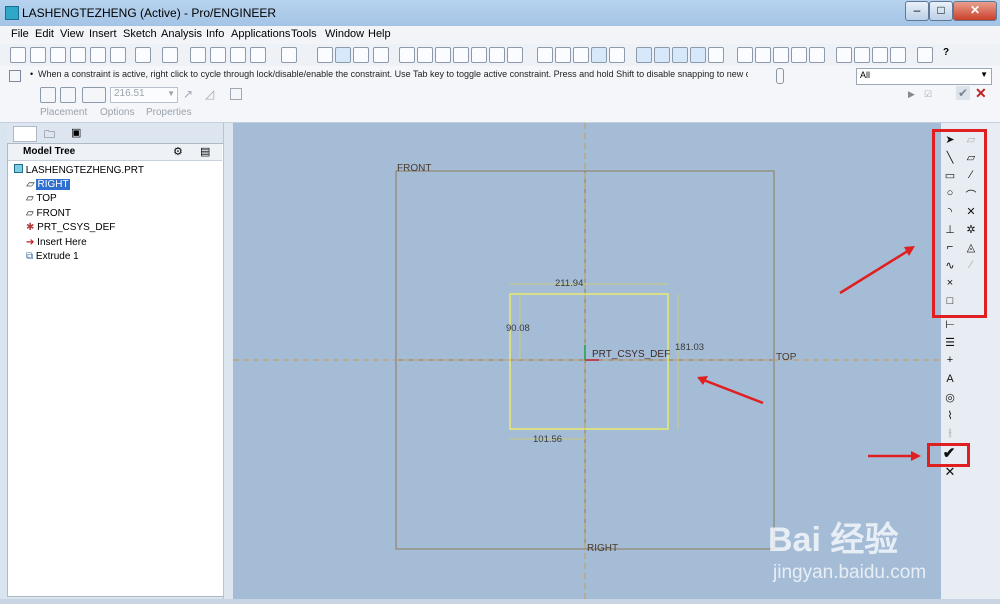 This screenshot has width=1000, height=604. I want to click on select-icon-b, so click(862, 55).